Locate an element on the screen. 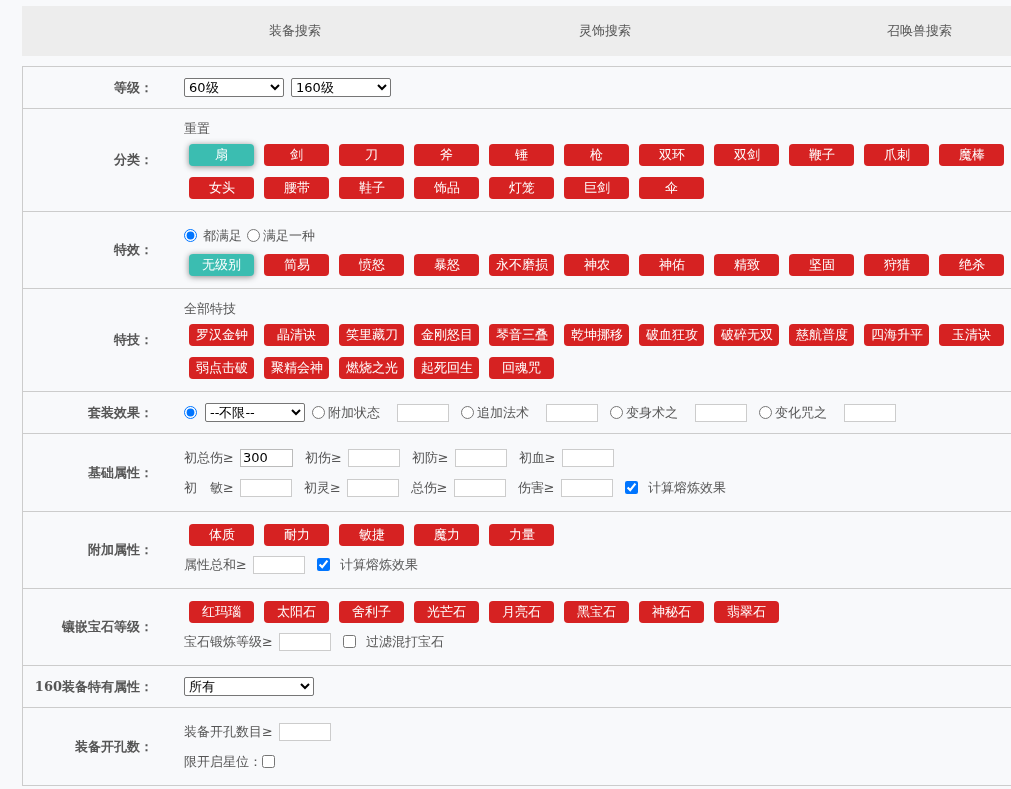  search-tab: 灵饰搜索 is located at coordinates (605, 31).